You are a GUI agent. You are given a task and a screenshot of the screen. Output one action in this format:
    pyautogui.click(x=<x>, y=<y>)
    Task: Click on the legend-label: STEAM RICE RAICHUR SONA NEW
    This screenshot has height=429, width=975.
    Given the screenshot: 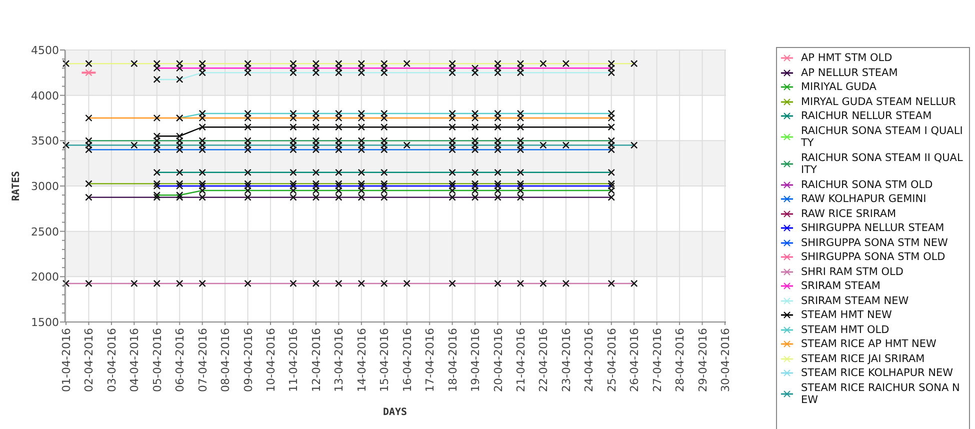 What is the action you would take?
    pyautogui.click(x=881, y=394)
    